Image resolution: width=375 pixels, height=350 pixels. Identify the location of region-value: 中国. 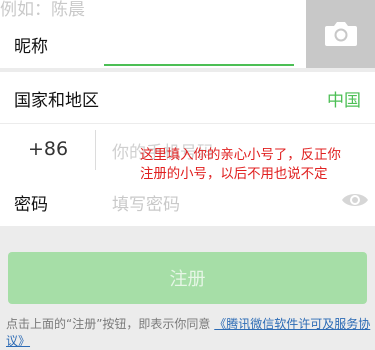
(344, 101).